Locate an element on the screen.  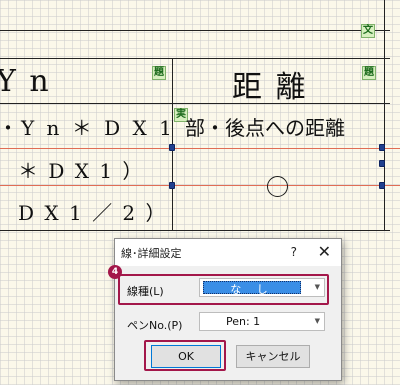
cancel-button: キャンセル is located at coordinates (273, 356).